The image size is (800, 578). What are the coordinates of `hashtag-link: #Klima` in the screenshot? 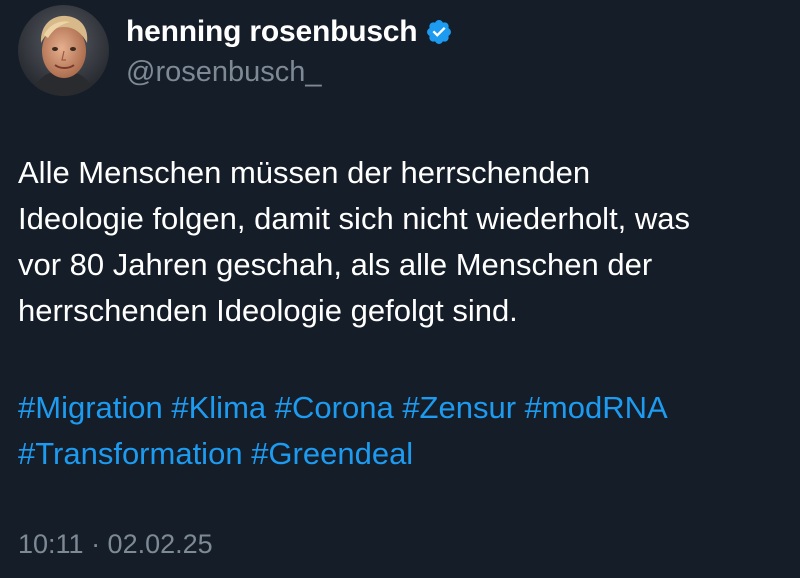 It's located at (218, 407).